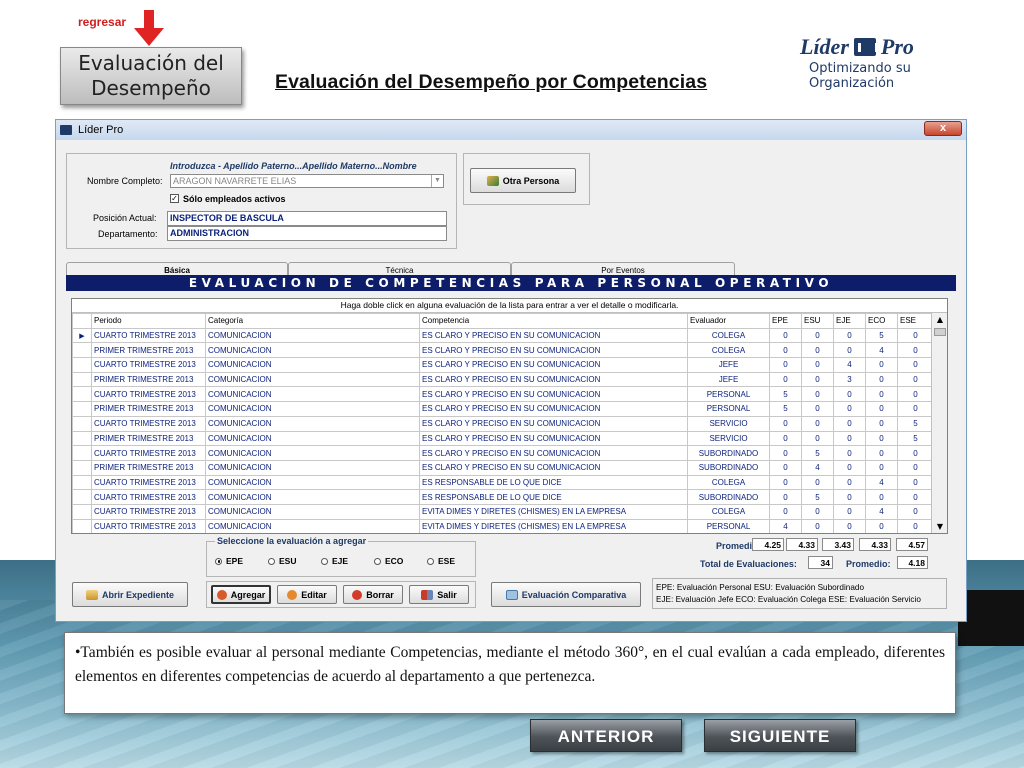 This screenshot has height=768, width=1024. Describe the element at coordinates (881, 321) in the screenshot. I see `column-header-eco: ECO` at that location.